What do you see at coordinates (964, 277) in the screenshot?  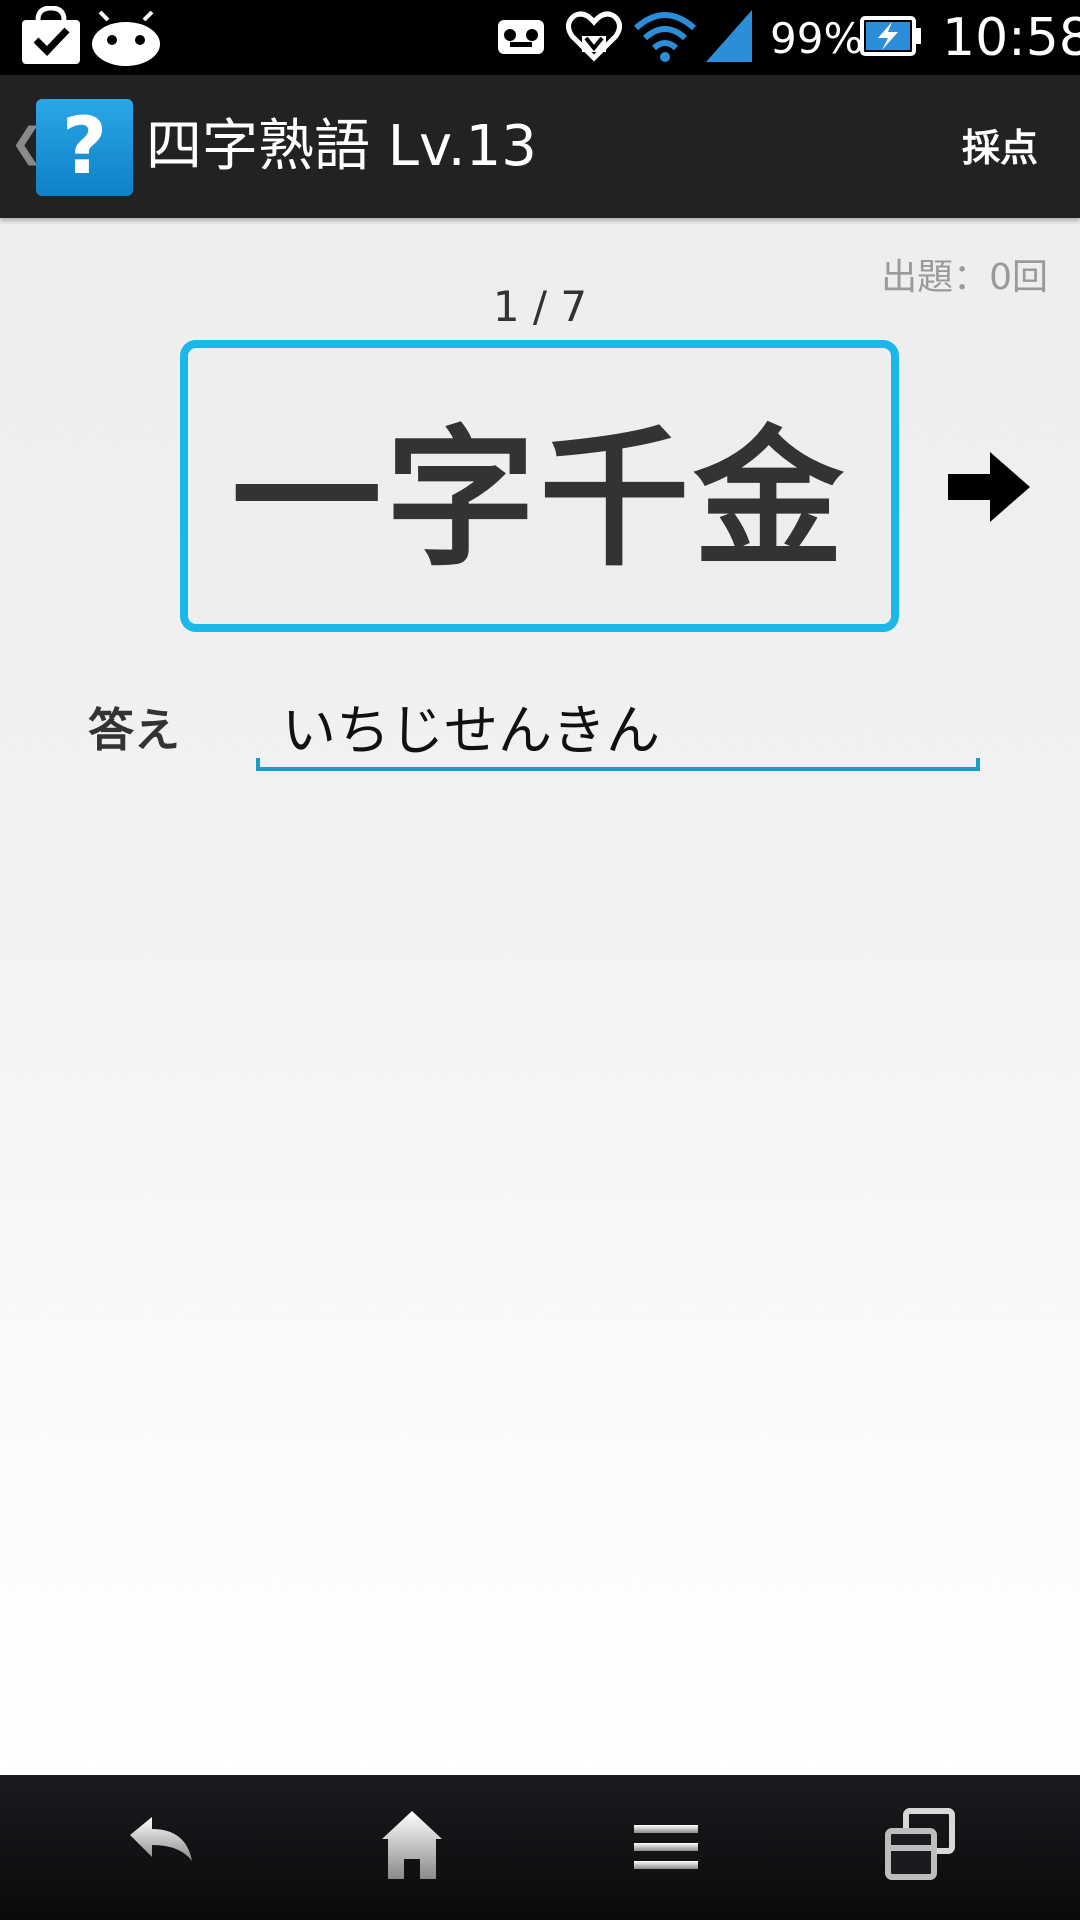 I see `question-count: 出題：0回` at bounding box center [964, 277].